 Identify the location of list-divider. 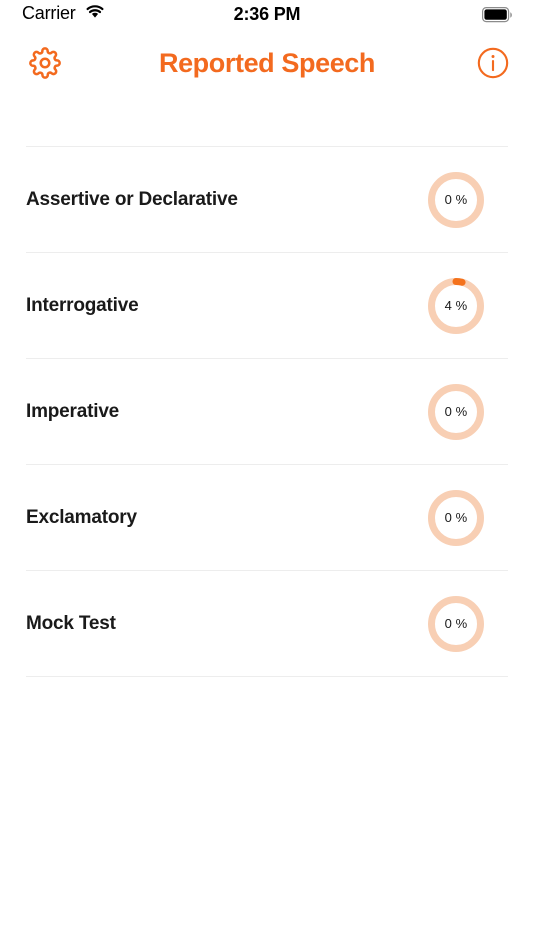
(267, 676).